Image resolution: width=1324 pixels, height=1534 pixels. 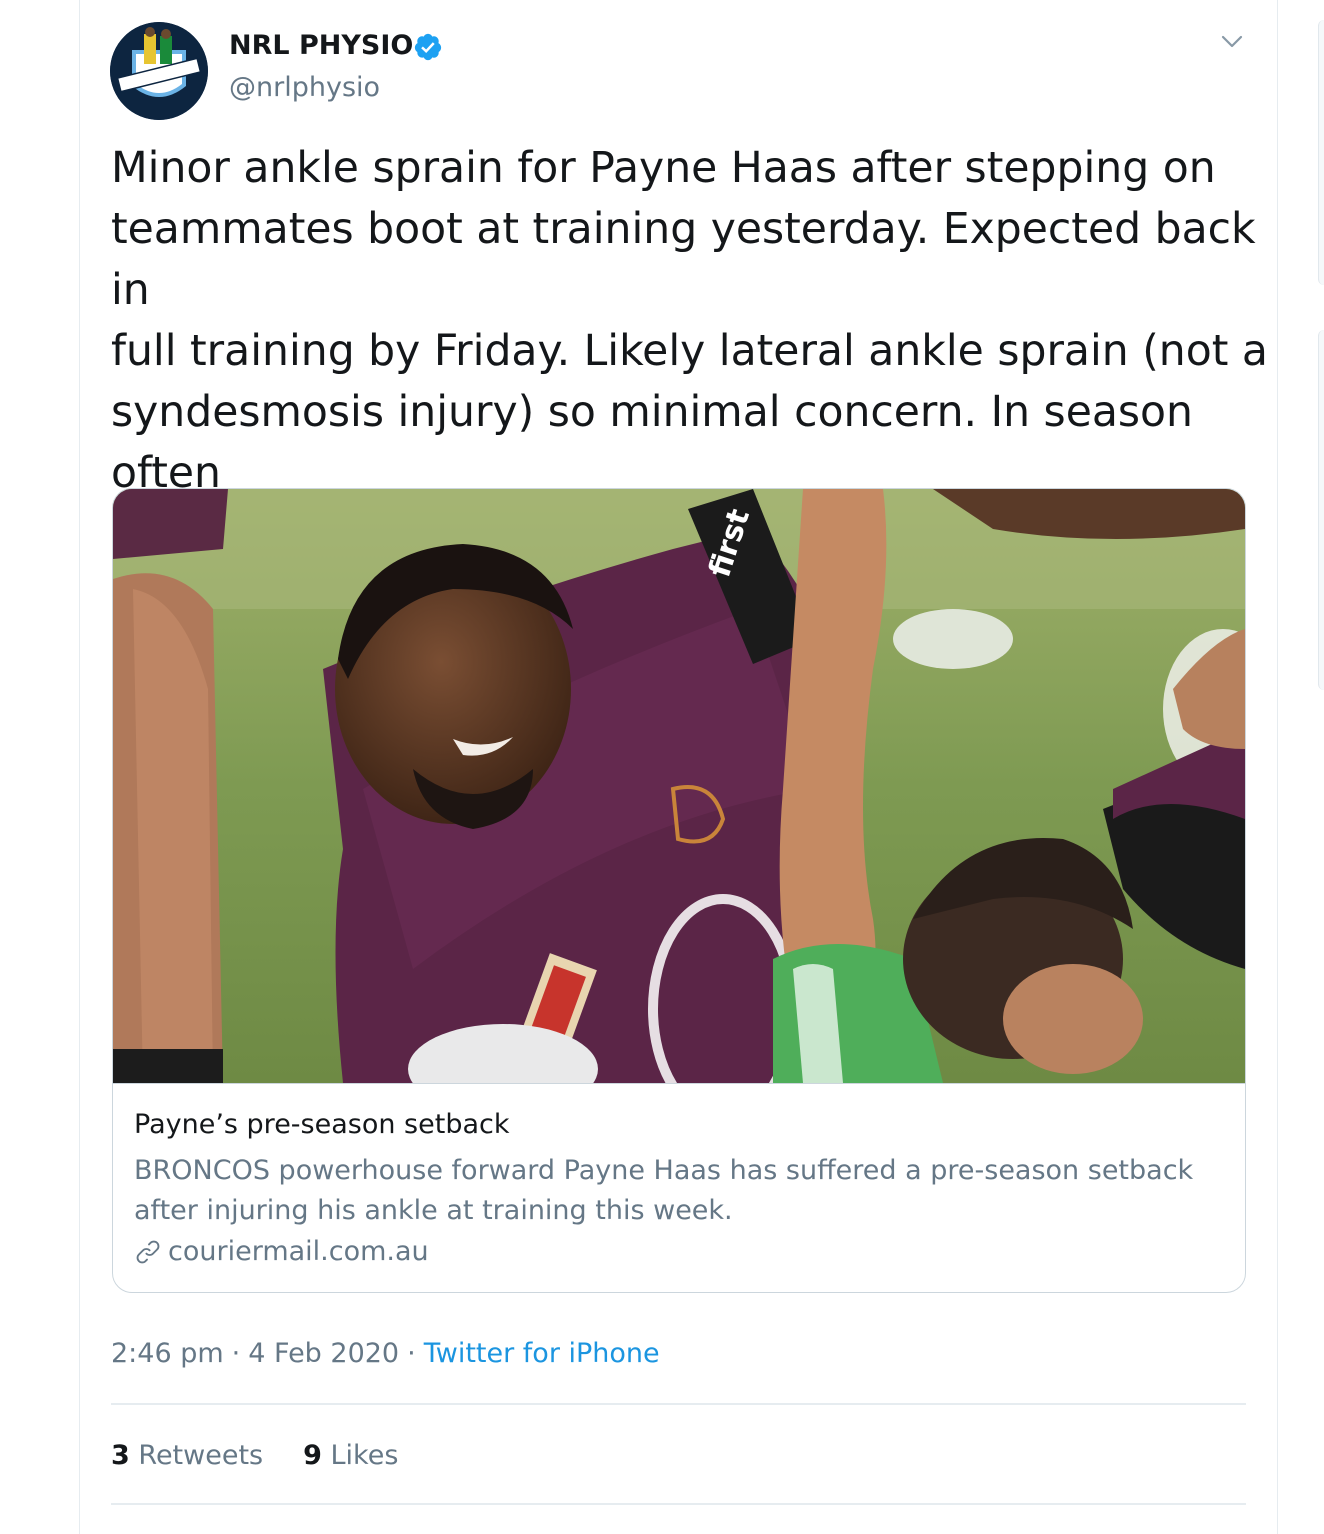 I want to click on likes-stat: 9 Likes, so click(x=350, y=1456).